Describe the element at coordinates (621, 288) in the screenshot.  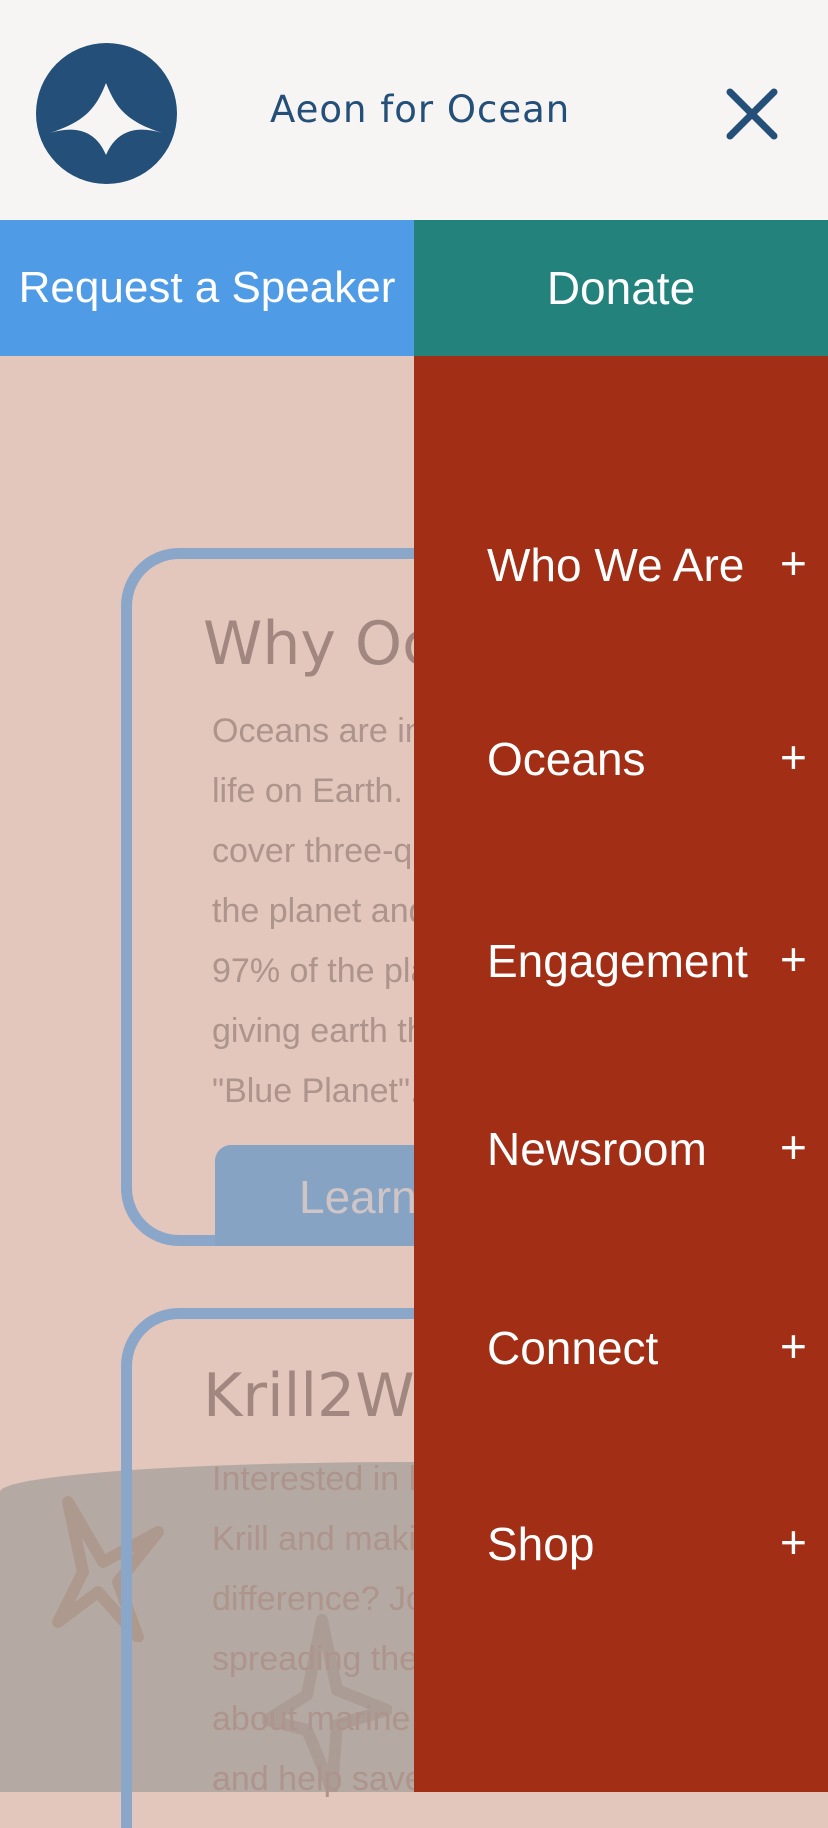
I see `donate-button: Donate` at that location.